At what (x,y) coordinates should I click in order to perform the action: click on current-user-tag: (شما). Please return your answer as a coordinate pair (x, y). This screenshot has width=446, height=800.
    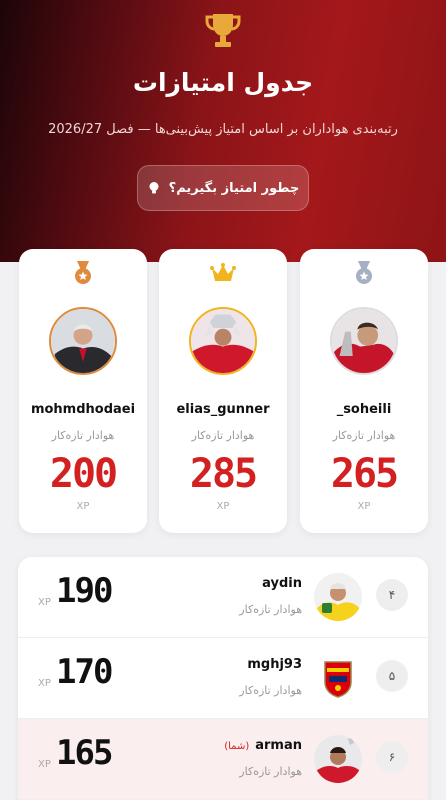
    Looking at the image, I should click on (237, 746).